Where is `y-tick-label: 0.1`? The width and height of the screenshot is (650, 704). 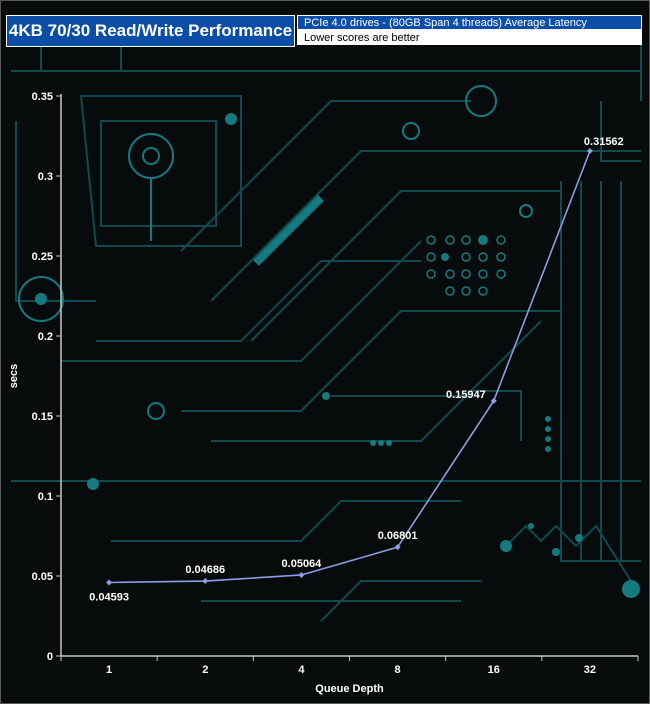 y-tick-label: 0.1 is located at coordinates (45, 497).